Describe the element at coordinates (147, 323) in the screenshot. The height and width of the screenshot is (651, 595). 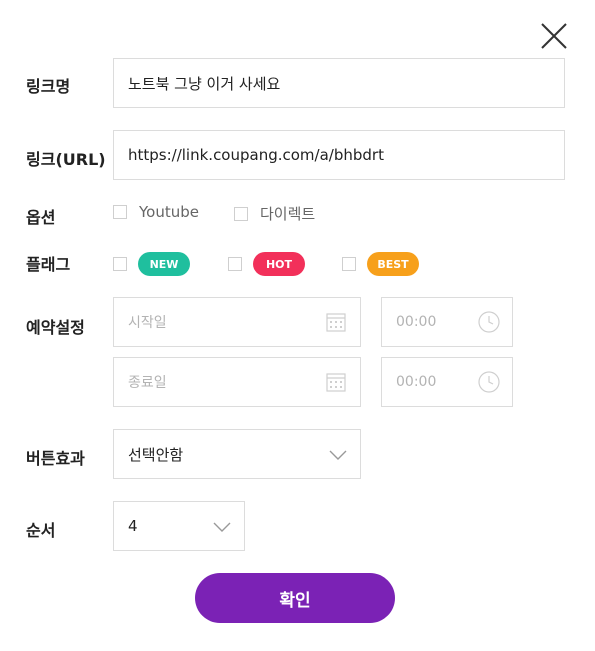
I see `start-date-placeholder: 시작일` at that location.